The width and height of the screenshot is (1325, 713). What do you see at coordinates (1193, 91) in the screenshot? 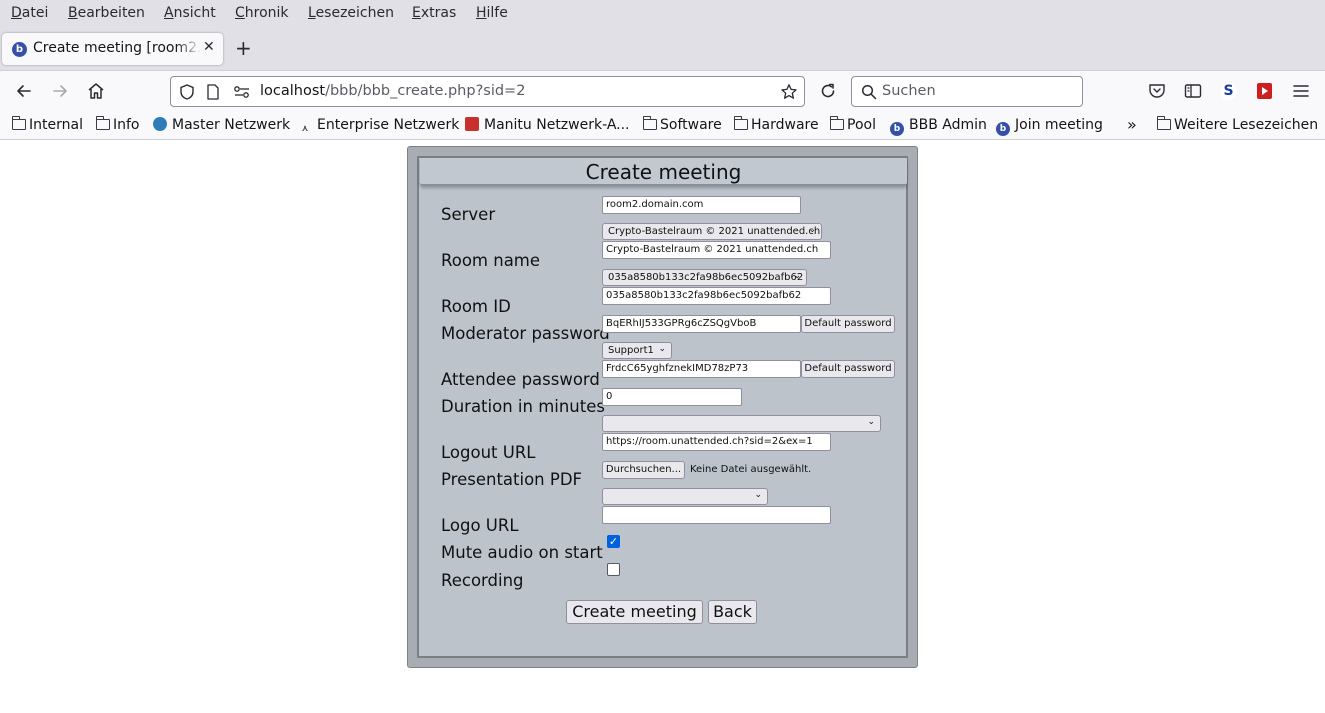
I see `sidebar-icon` at bounding box center [1193, 91].